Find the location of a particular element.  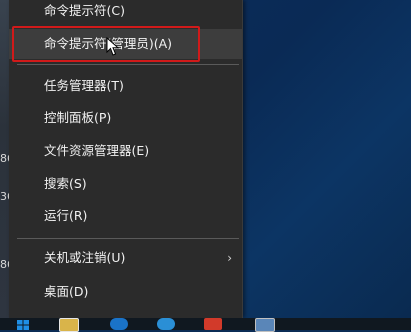

menu-item-command-prompt: 命令提示符(C) is located at coordinates (125, 13).